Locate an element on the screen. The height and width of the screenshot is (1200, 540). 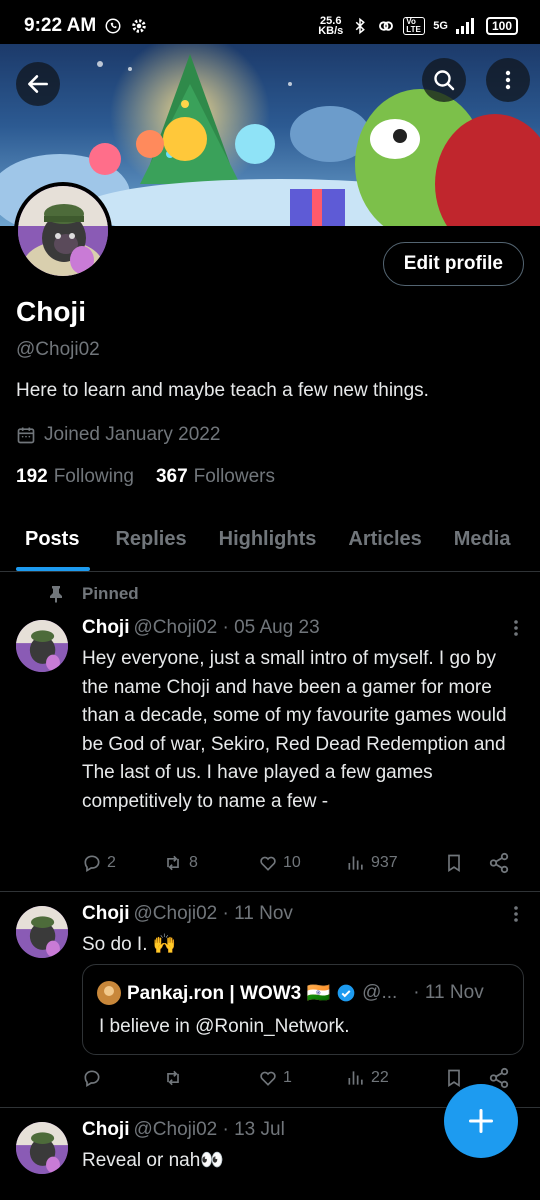
share-button is located at coordinates (499, 863).